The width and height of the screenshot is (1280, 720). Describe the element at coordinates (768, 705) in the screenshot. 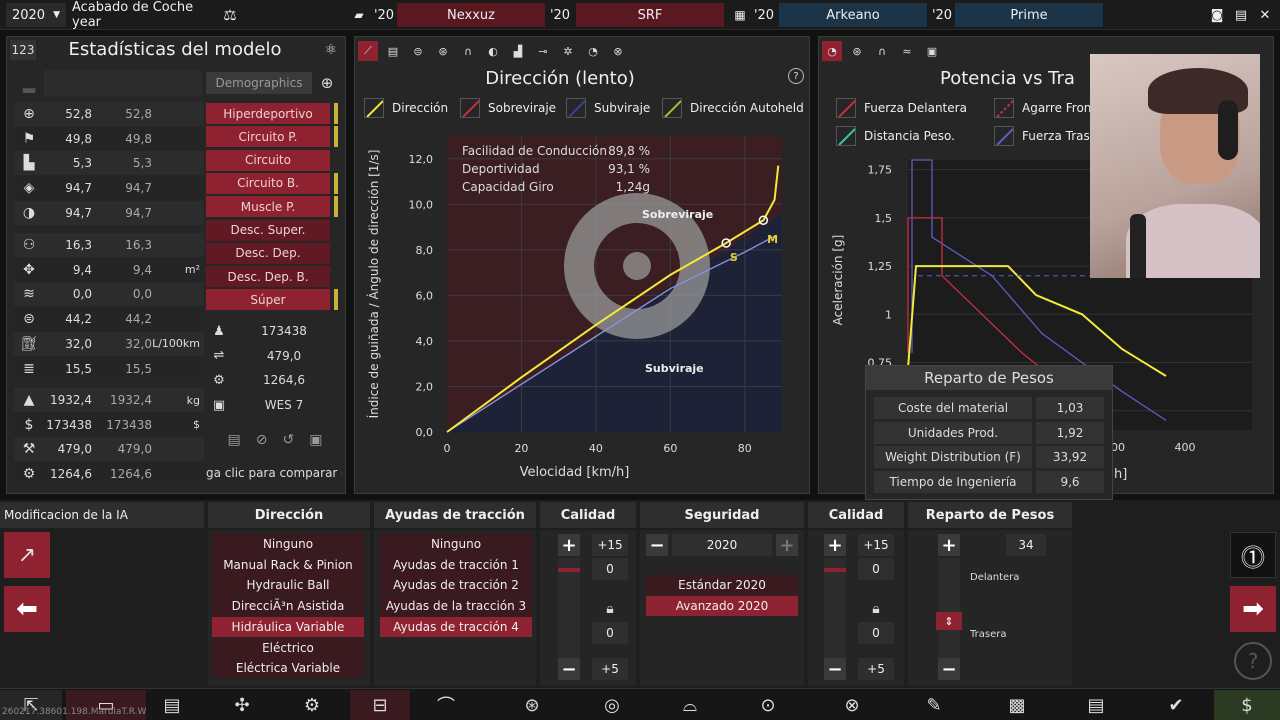

I see `nav-interior-icon: ⊙` at that location.